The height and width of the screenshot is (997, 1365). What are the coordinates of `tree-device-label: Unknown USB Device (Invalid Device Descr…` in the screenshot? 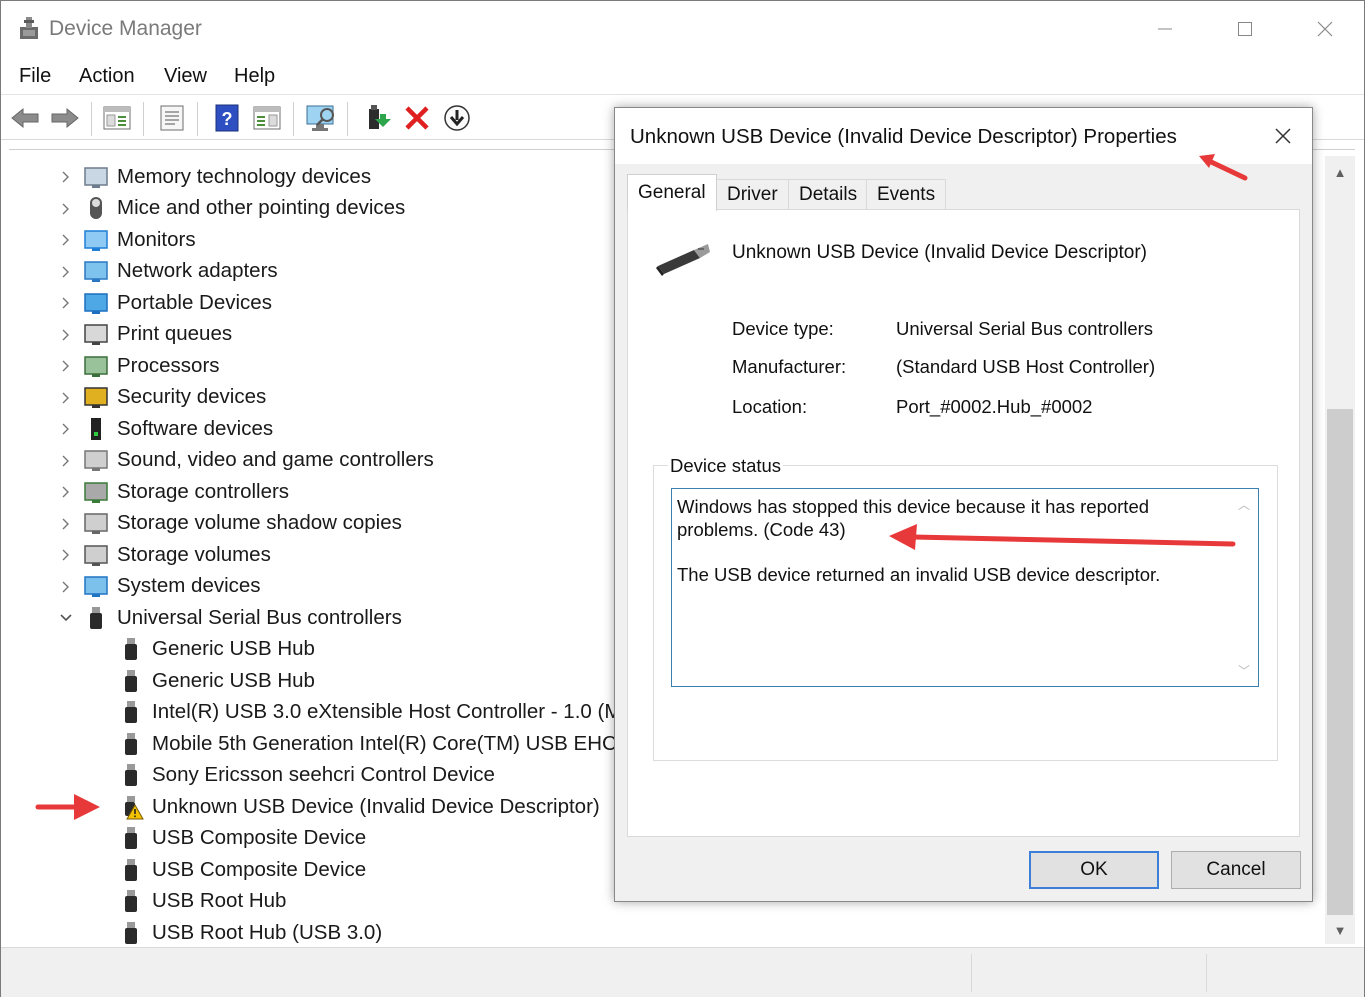 It's located at (376, 806).